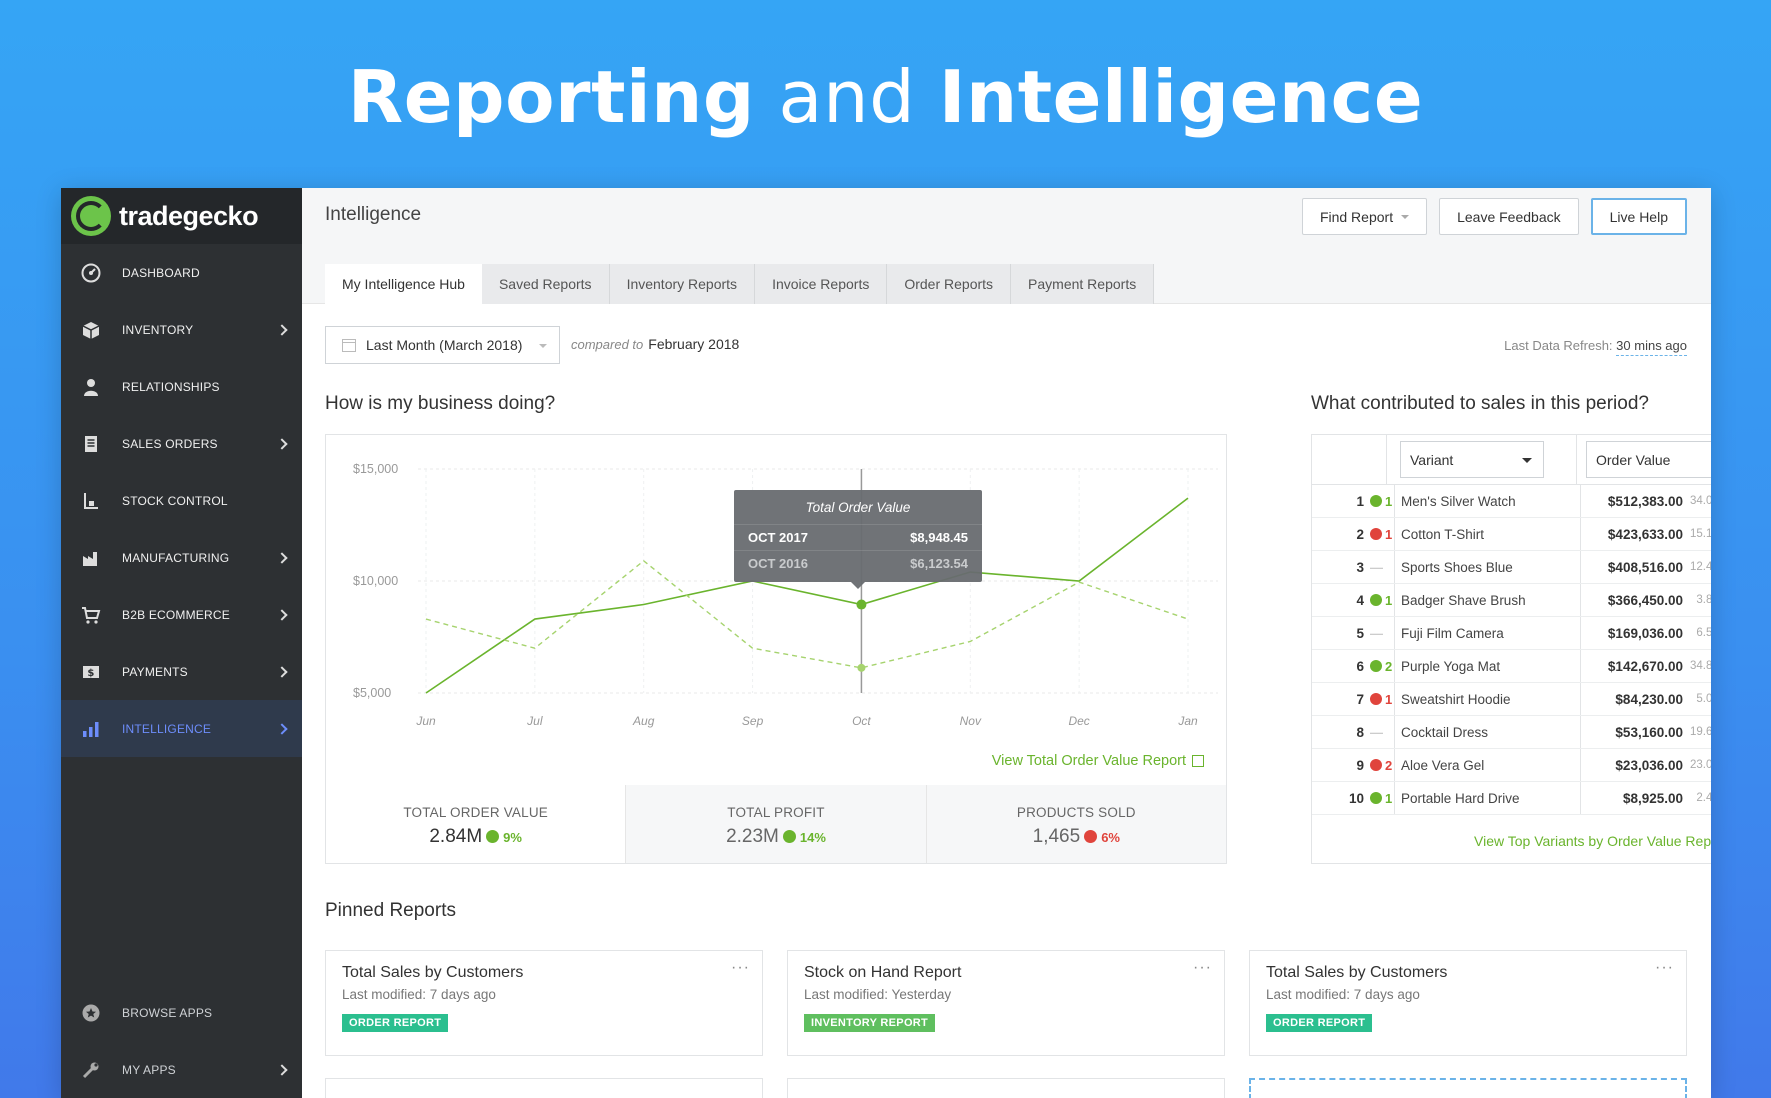 The image size is (1771, 1098). What do you see at coordinates (847, 97) in the screenshot?
I see `banner-word-2: and` at bounding box center [847, 97].